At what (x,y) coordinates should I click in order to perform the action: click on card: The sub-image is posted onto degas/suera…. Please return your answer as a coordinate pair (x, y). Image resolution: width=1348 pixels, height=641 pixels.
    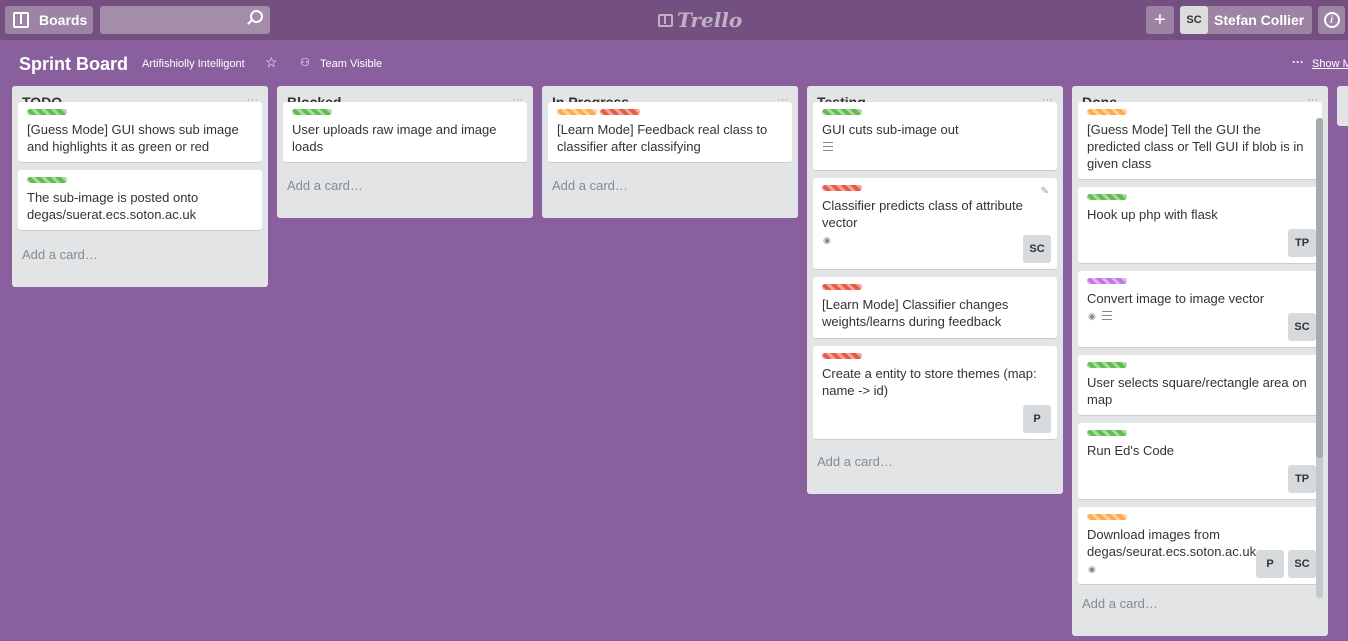
    Looking at the image, I should click on (140, 200).